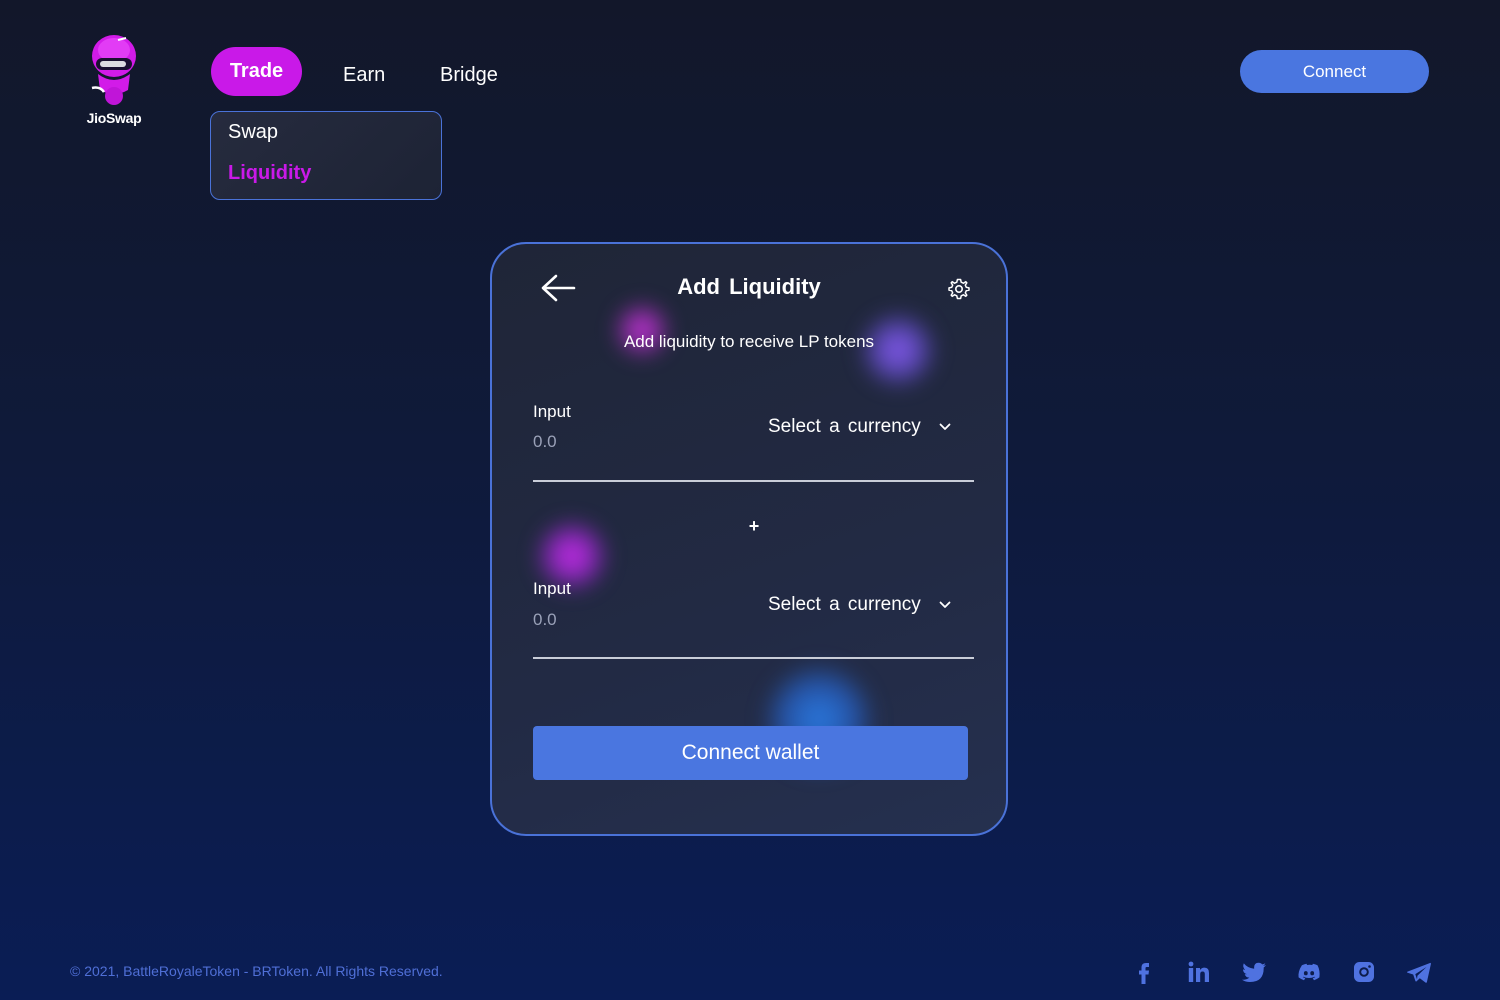 The height and width of the screenshot is (1000, 1500). I want to click on gear-icon, so click(959, 289).